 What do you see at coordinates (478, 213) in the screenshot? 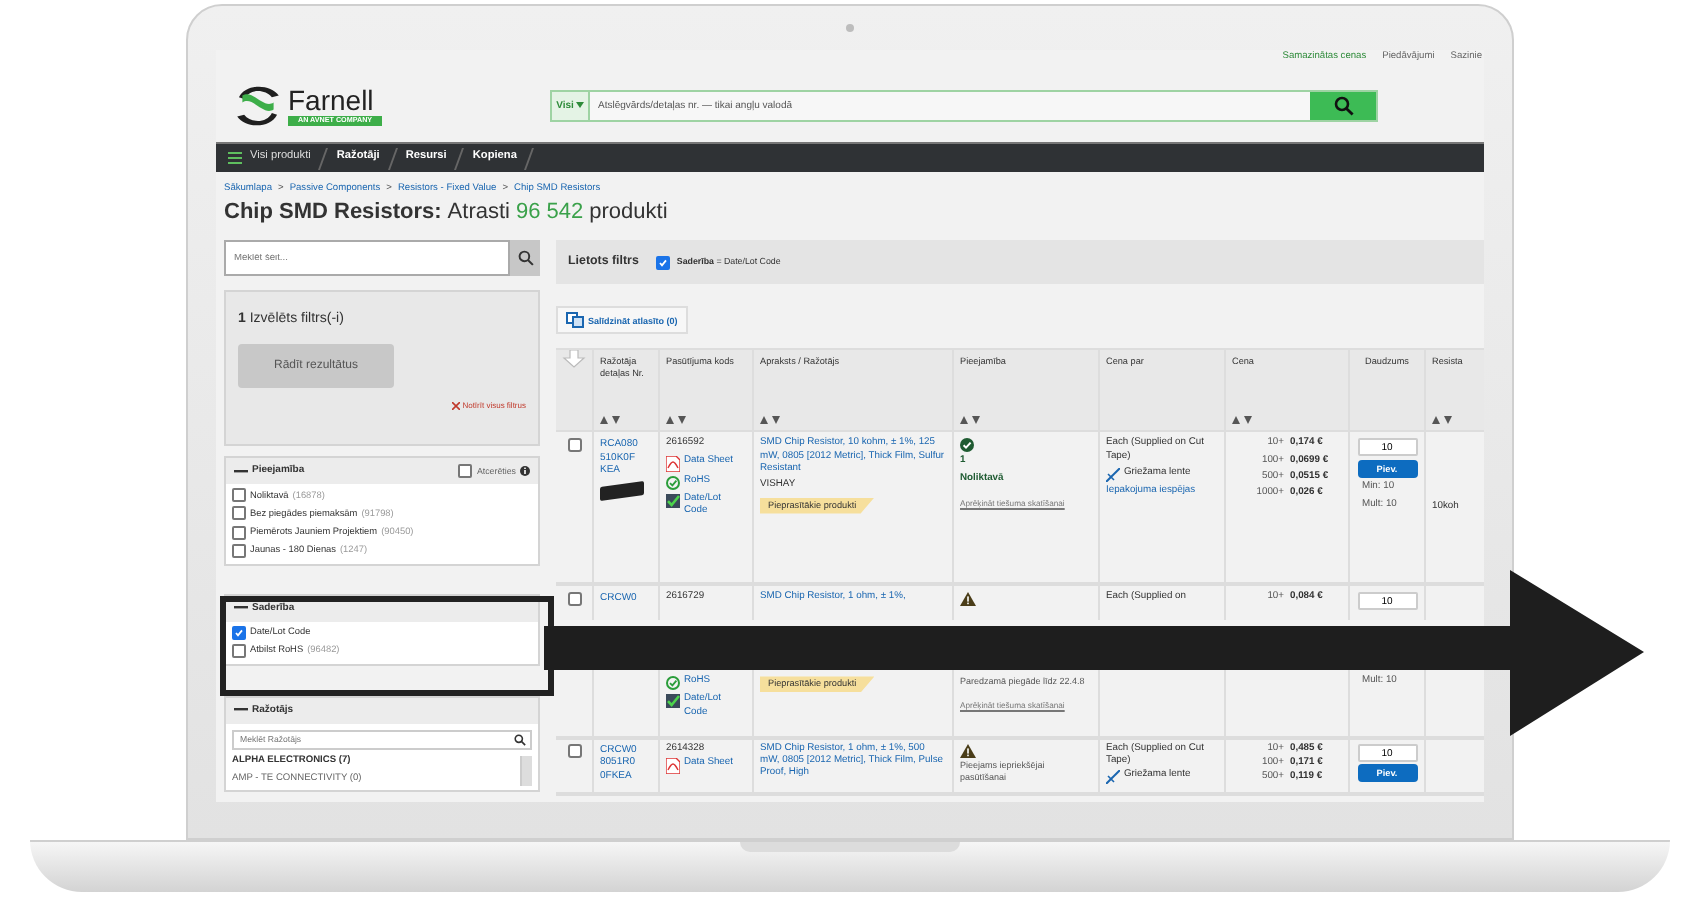
I see `results-label: Atrasti` at bounding box center [478, 213].